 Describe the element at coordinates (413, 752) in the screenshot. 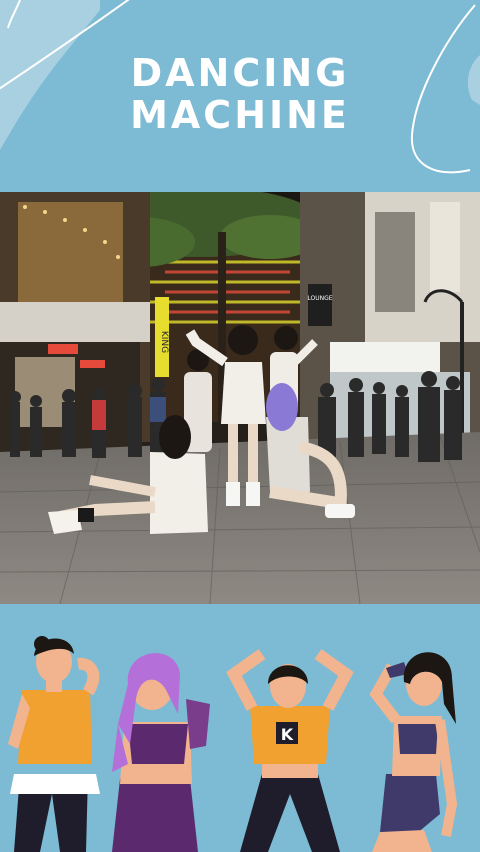

I see `cartoon-dancer-crop-top` at that location.